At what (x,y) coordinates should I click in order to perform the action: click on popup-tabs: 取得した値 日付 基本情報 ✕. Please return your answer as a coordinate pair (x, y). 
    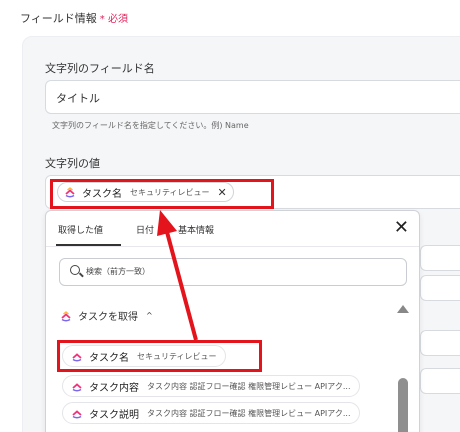
    Looking at the image, I should click on (232, 229).